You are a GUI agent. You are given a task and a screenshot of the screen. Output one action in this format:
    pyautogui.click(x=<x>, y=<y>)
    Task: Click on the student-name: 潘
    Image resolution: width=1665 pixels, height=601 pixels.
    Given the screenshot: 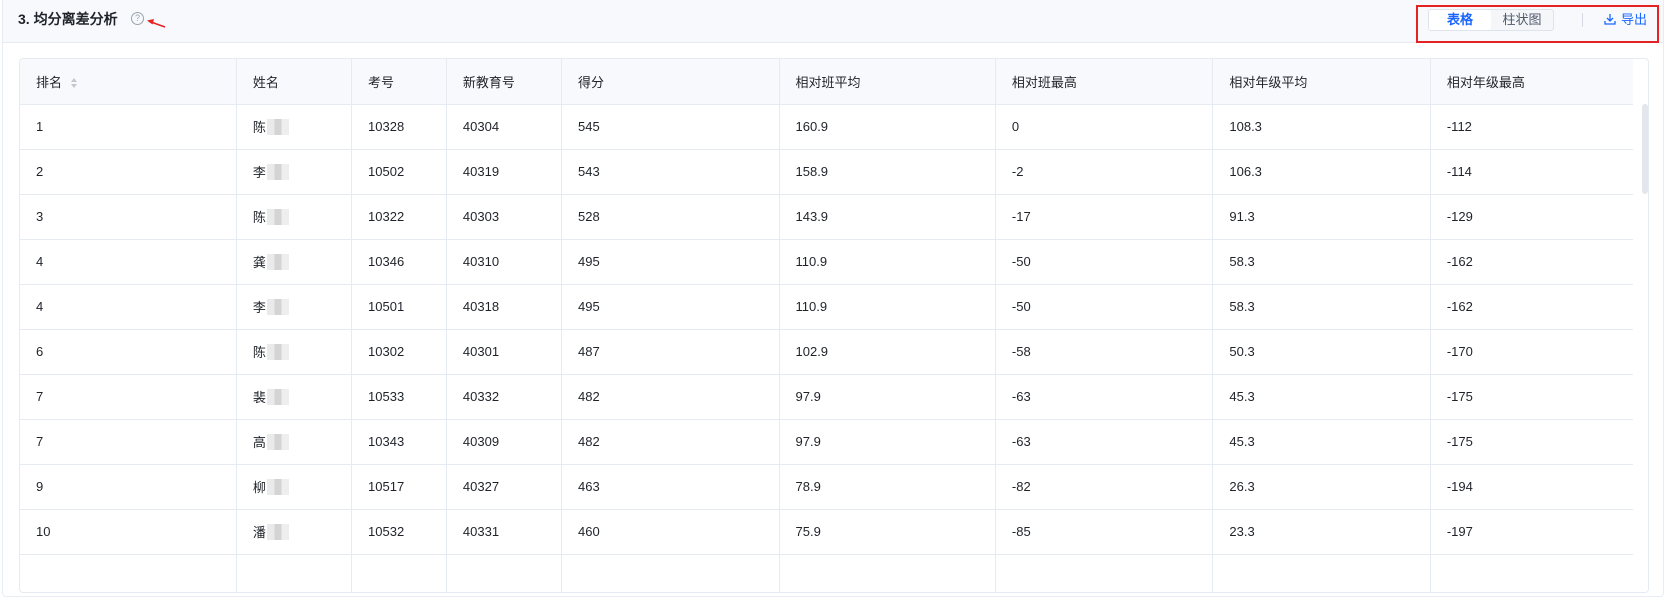 What is the action you would take?
    pyautogui.click(x=259, y=532)
    